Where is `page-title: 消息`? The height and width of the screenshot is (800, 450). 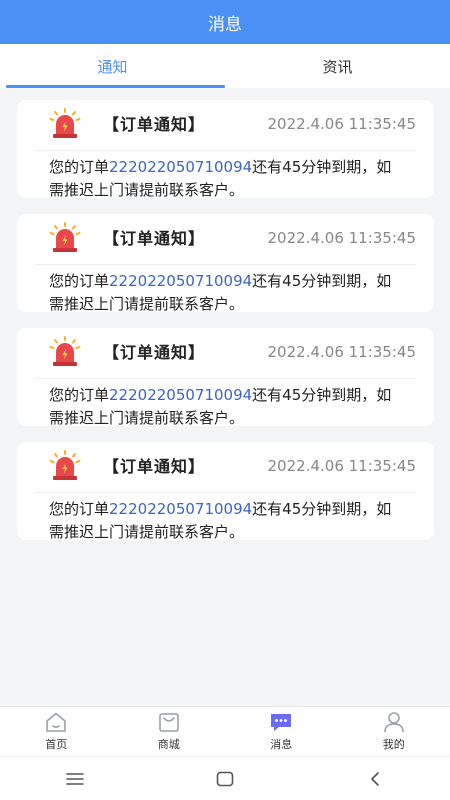 page-title: 消息 is located at coordinates (225, 24).